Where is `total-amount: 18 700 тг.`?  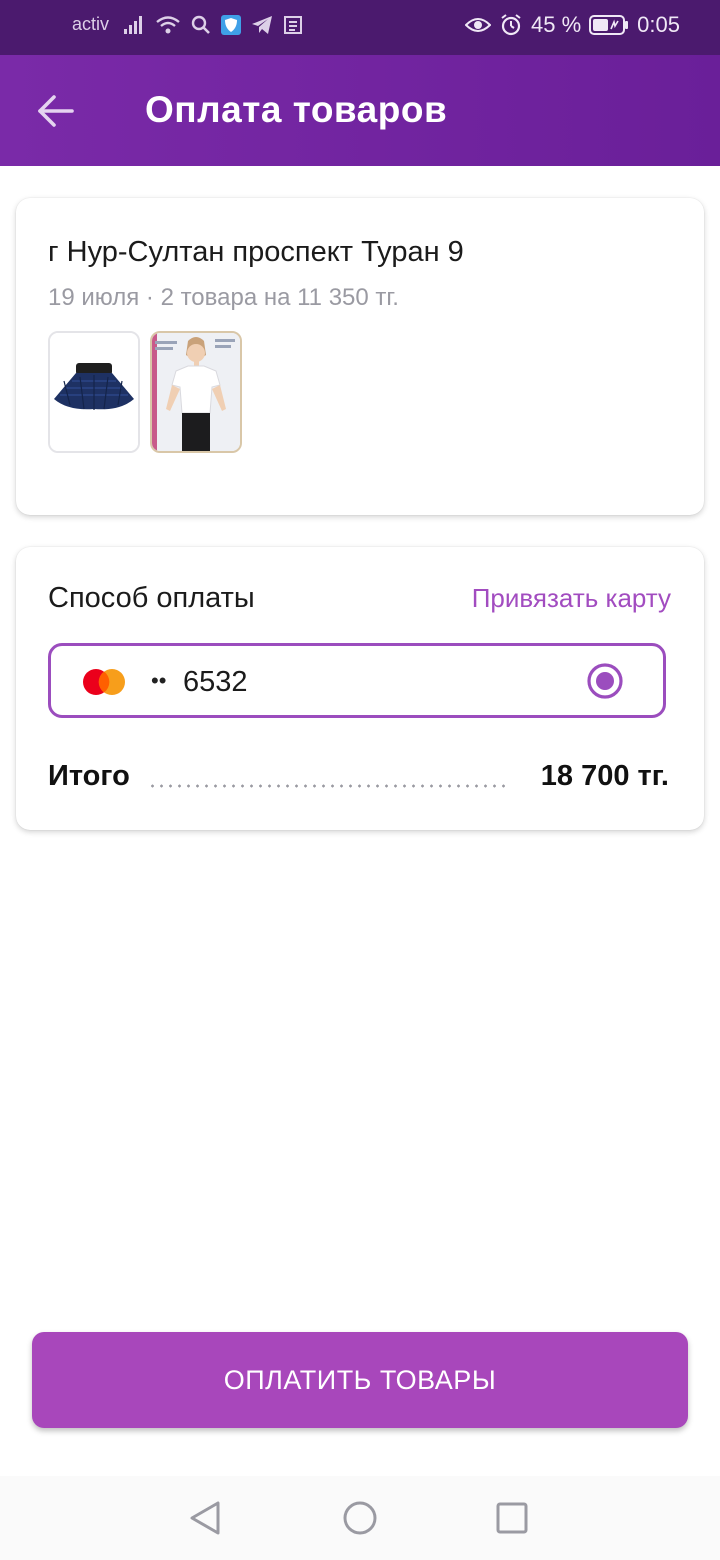 total-amount: 18 700 тг. is located at coordinates (604, 776).